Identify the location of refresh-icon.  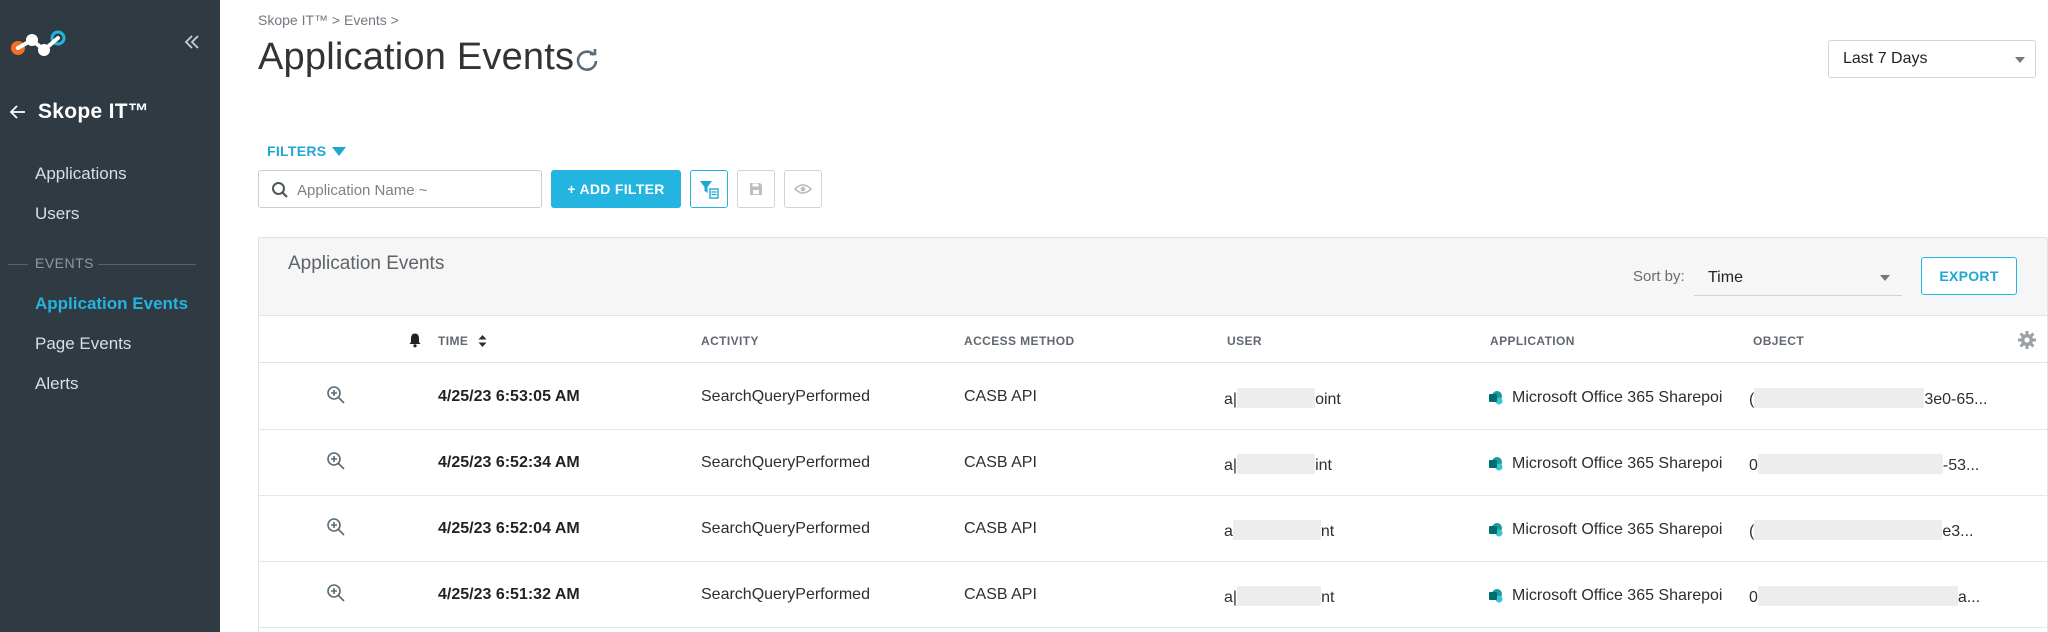
(587, 60).